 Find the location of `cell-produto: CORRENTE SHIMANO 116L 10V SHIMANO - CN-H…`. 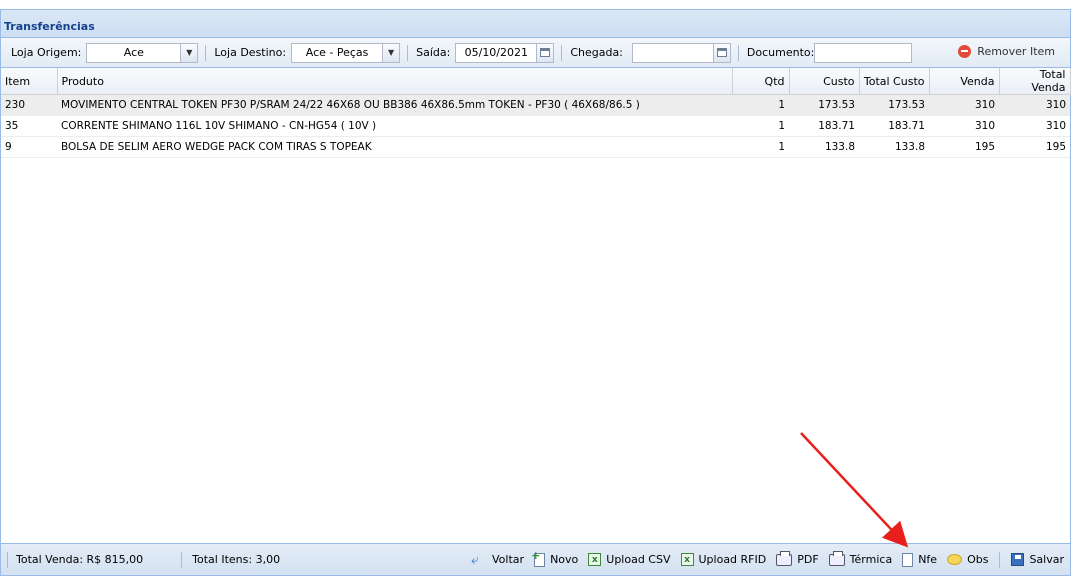

cell-produto: CORRENTE SHIMANO 116L 10V SHIMANO - CN-H… is located at coordinates (394, 126).